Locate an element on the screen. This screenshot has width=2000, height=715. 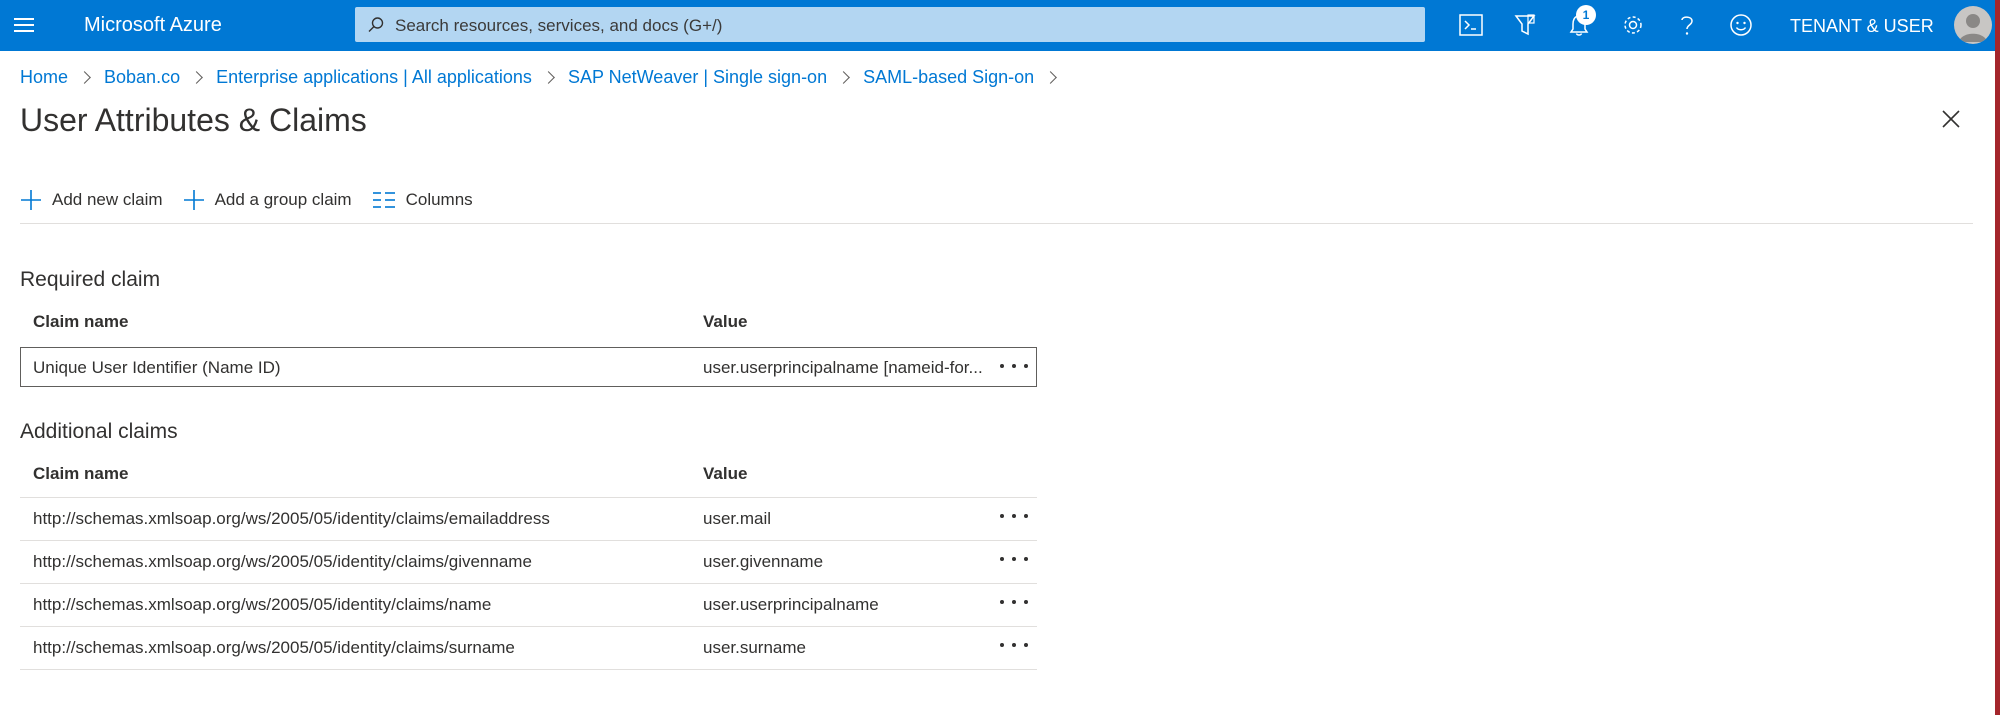
top-bar: Microsoft Azure 1 TENANT & USER is located at coordinates (1000, 25).